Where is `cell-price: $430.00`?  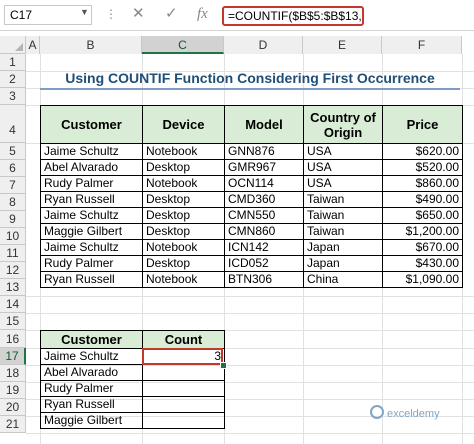 cell-price: $430.00 is located at coordinates (422, 263).